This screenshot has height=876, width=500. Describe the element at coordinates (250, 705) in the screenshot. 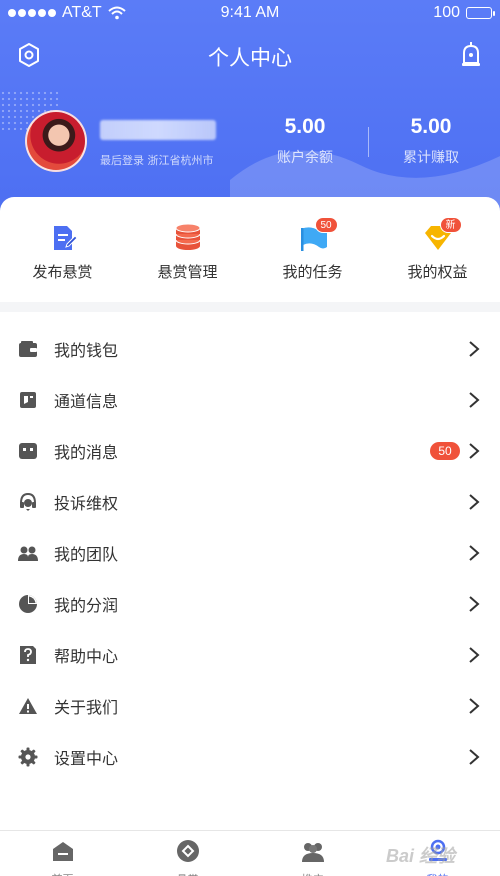

I see `menu-item-about: 关于我们` at that location.